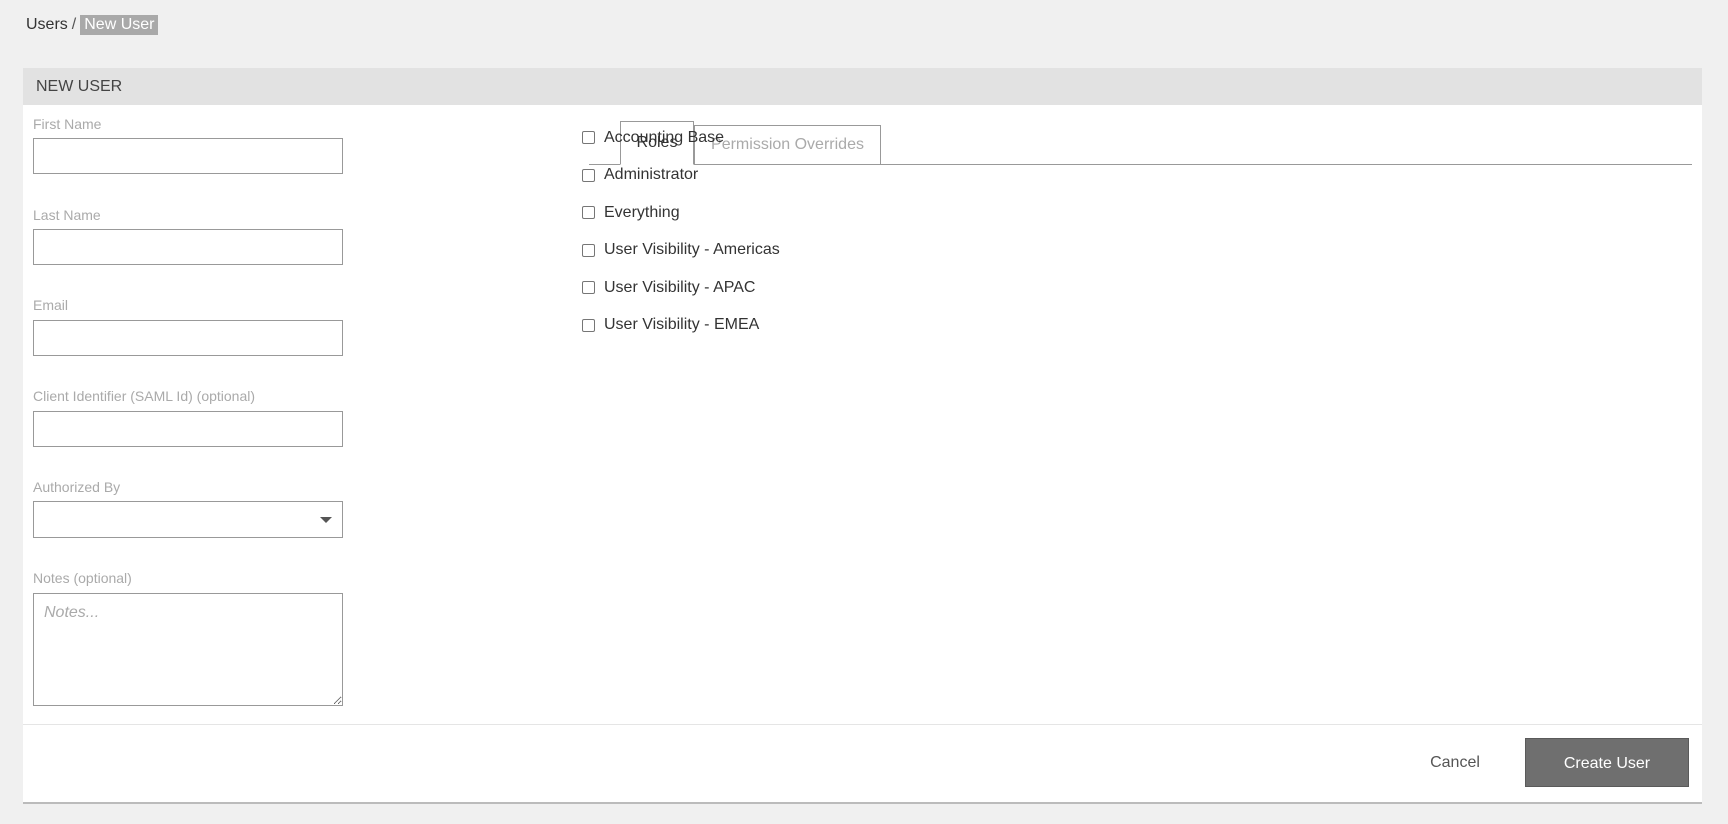 The image size is (1728, 824). I want to click on chevron-down-icon, so click(326, 520).